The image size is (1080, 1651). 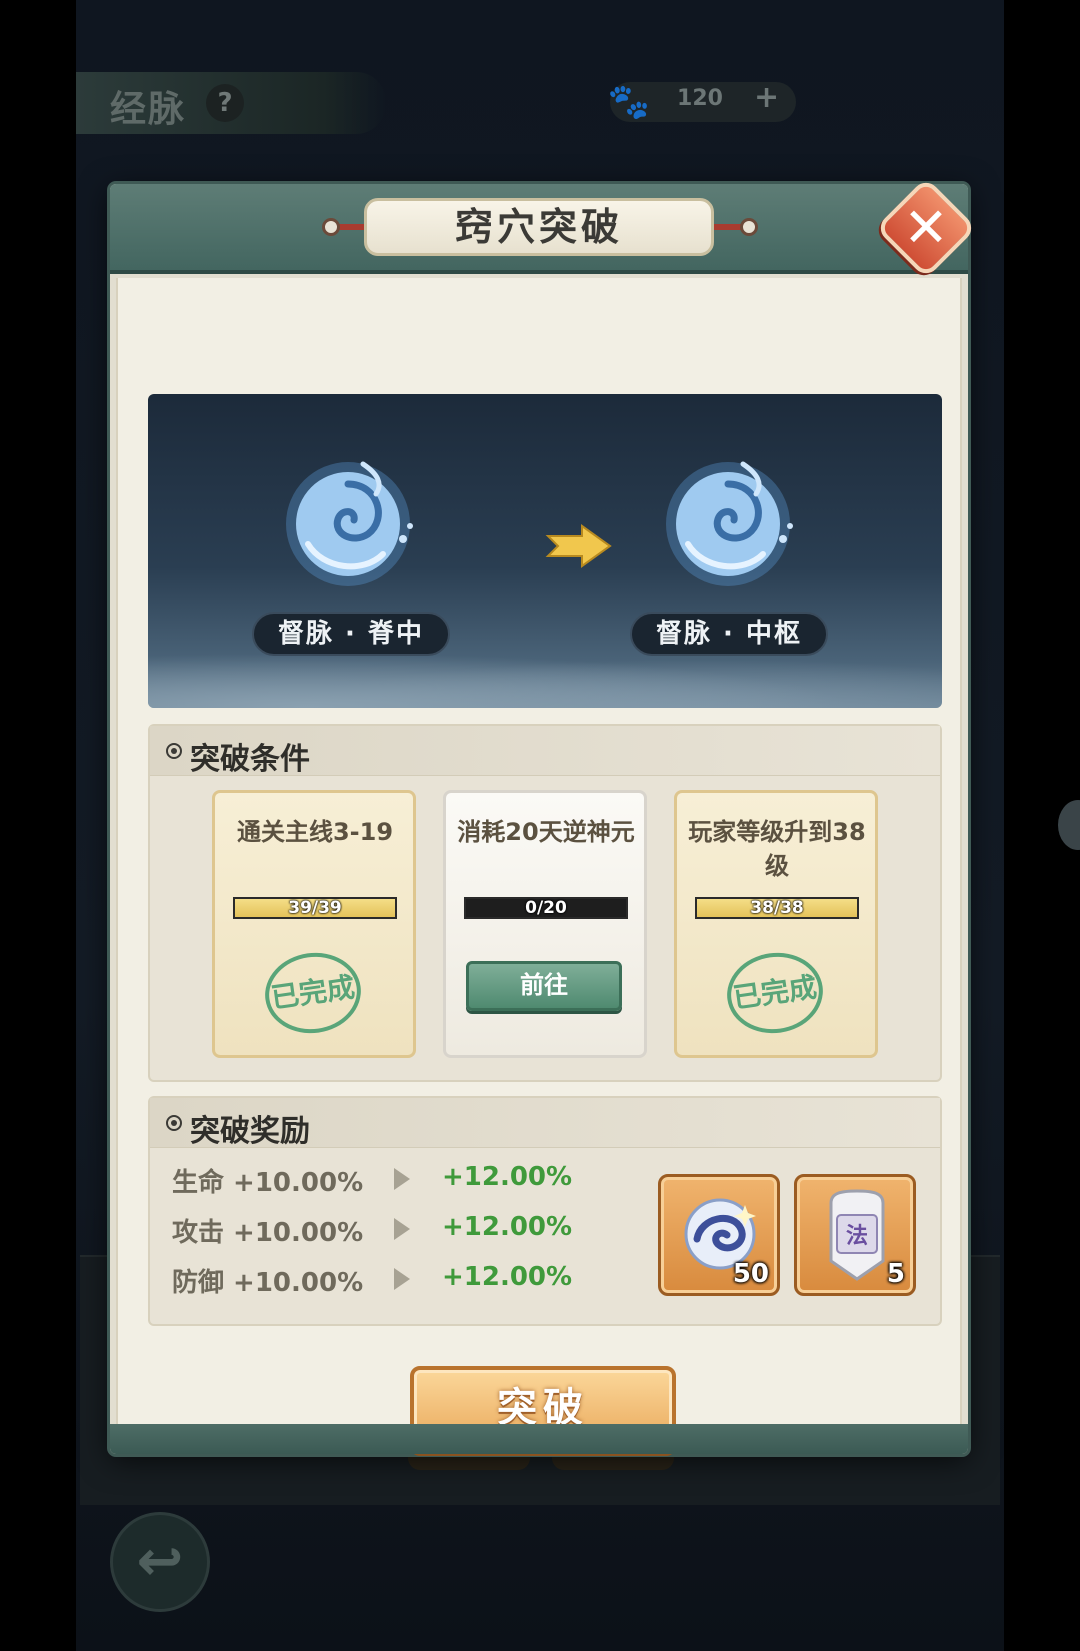 I want to click on goto-button: 前往, so click(x=544, y=986).